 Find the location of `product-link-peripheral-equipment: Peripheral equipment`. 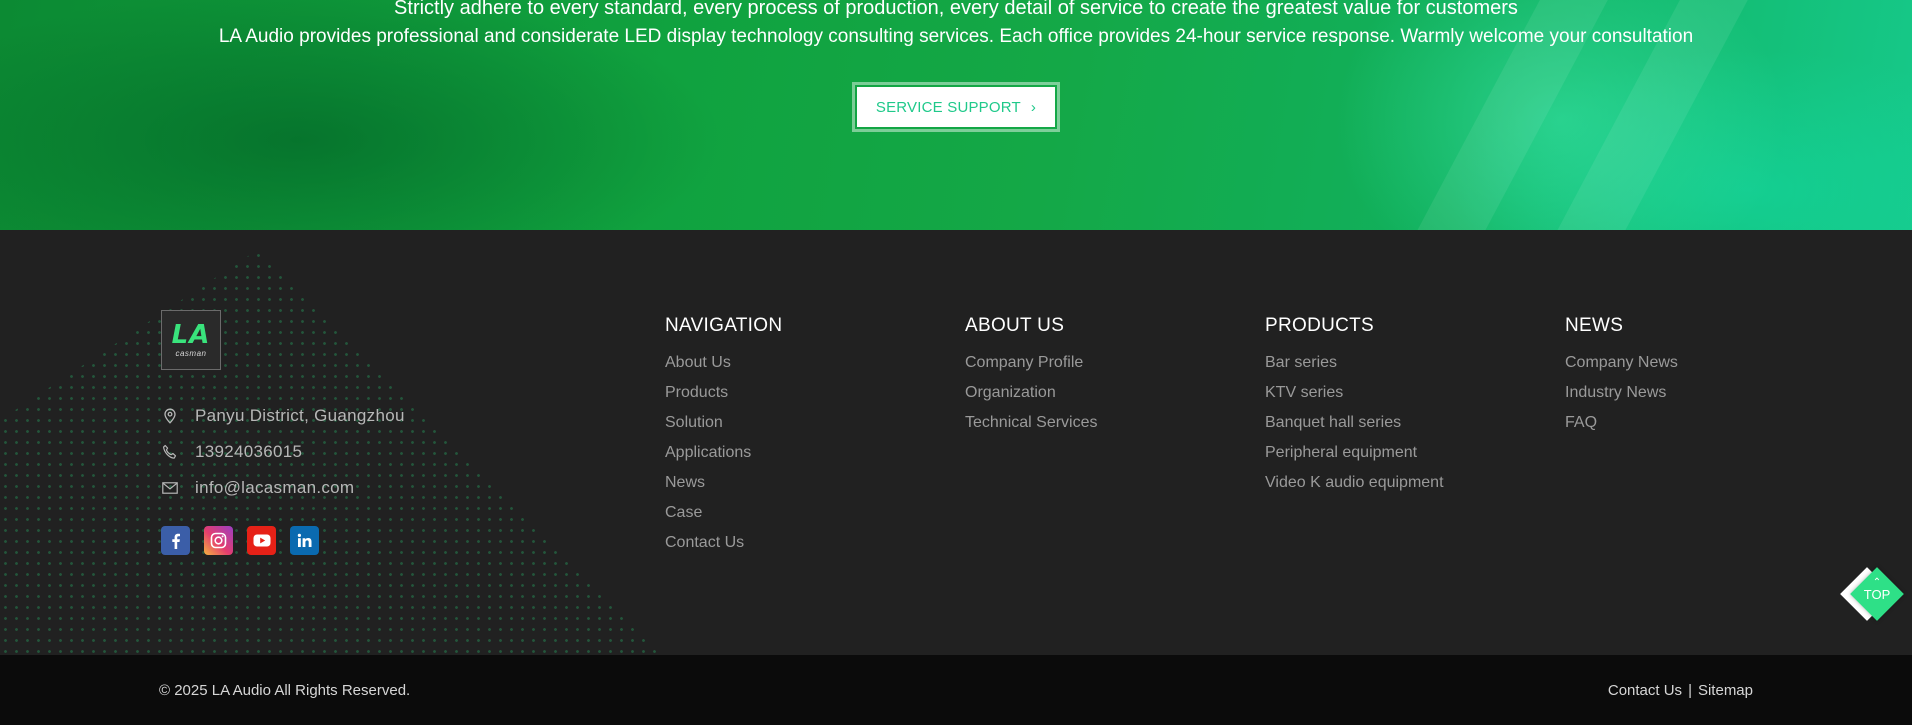

product-link-peripheral-equipment: Peripheral equipment is located at coordinates (1354, 458).